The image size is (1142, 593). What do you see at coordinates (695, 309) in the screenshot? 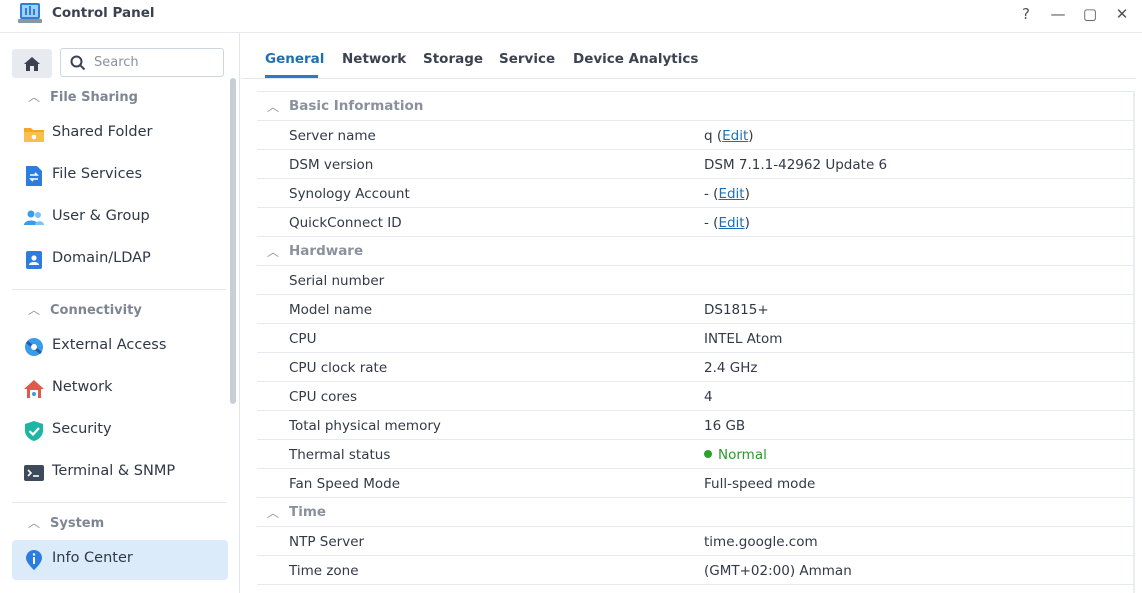
I see `row-model-name: Model name DS1815+` at bounding box center [695, 309].